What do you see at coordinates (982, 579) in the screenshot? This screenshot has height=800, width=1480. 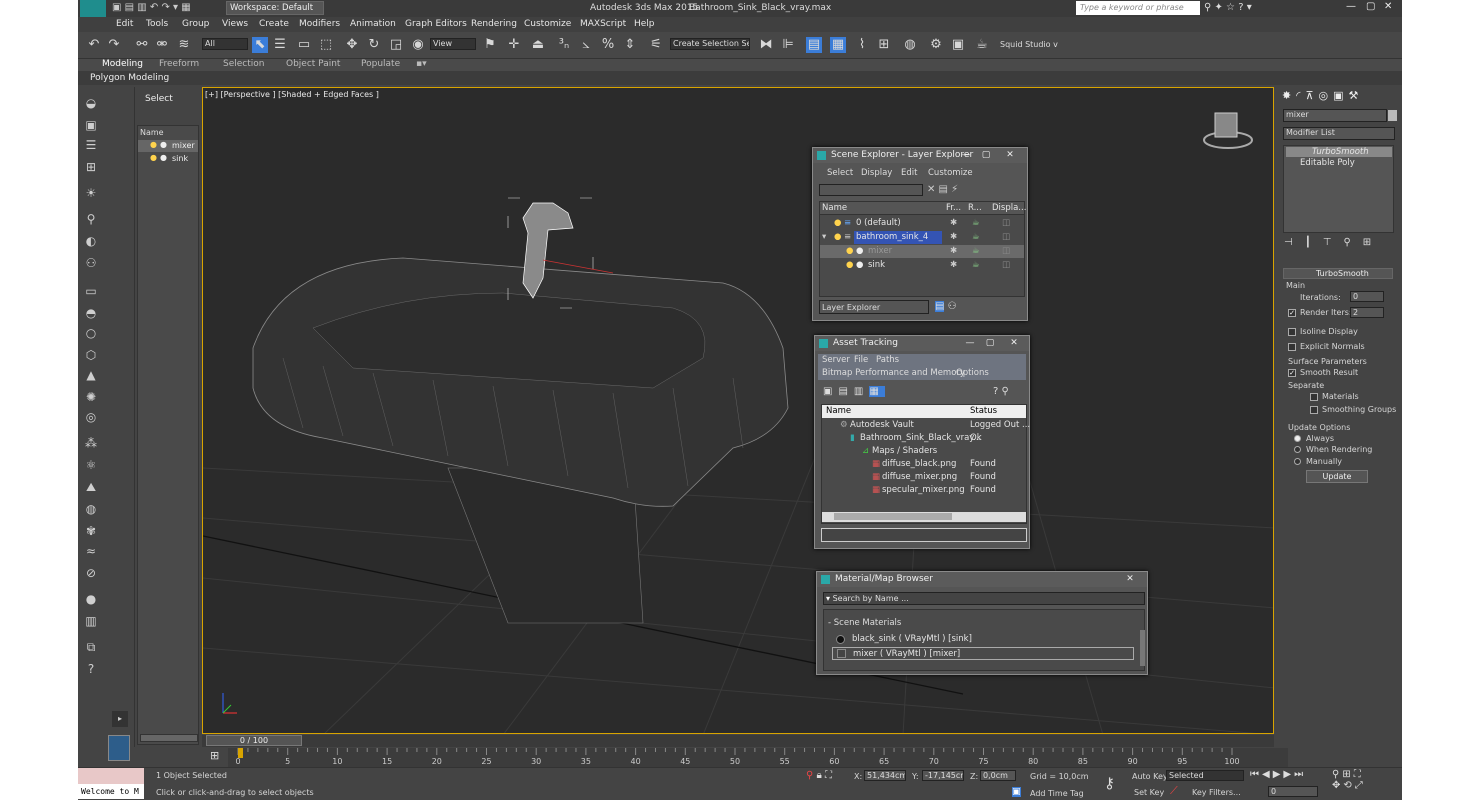 I see `material-browser-titlebar: Material/Map Browser ✕` at bounding box center [982, 579].